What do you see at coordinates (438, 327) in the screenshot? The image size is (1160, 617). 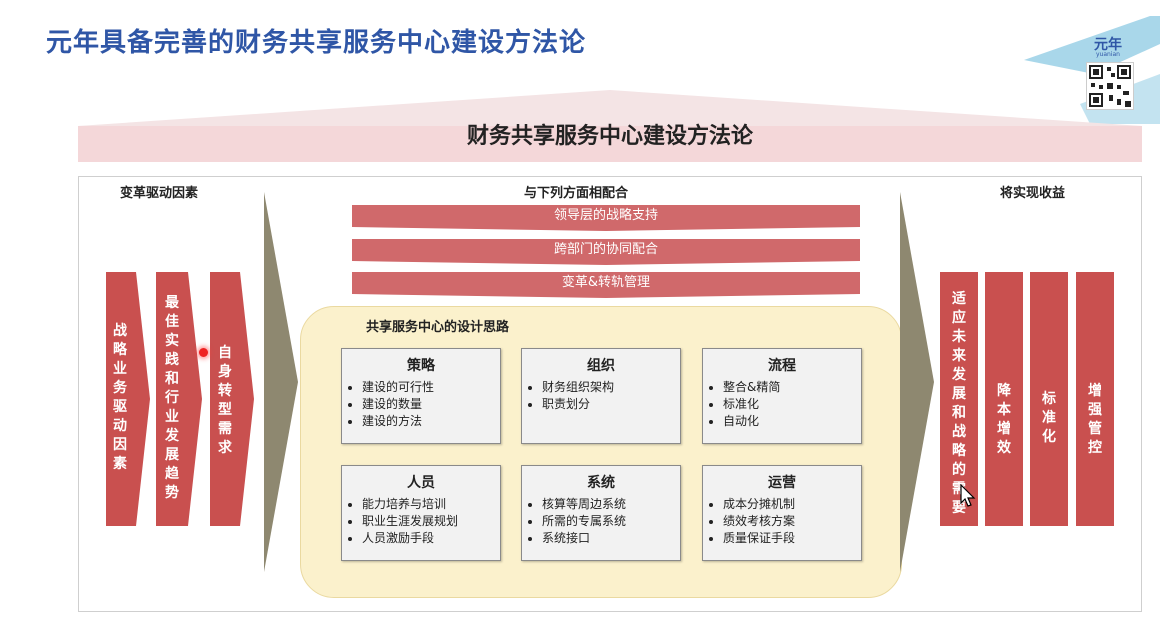 I see `design-panel-title: 共享服务中心的设计思路` at bounding box center [438, 327].